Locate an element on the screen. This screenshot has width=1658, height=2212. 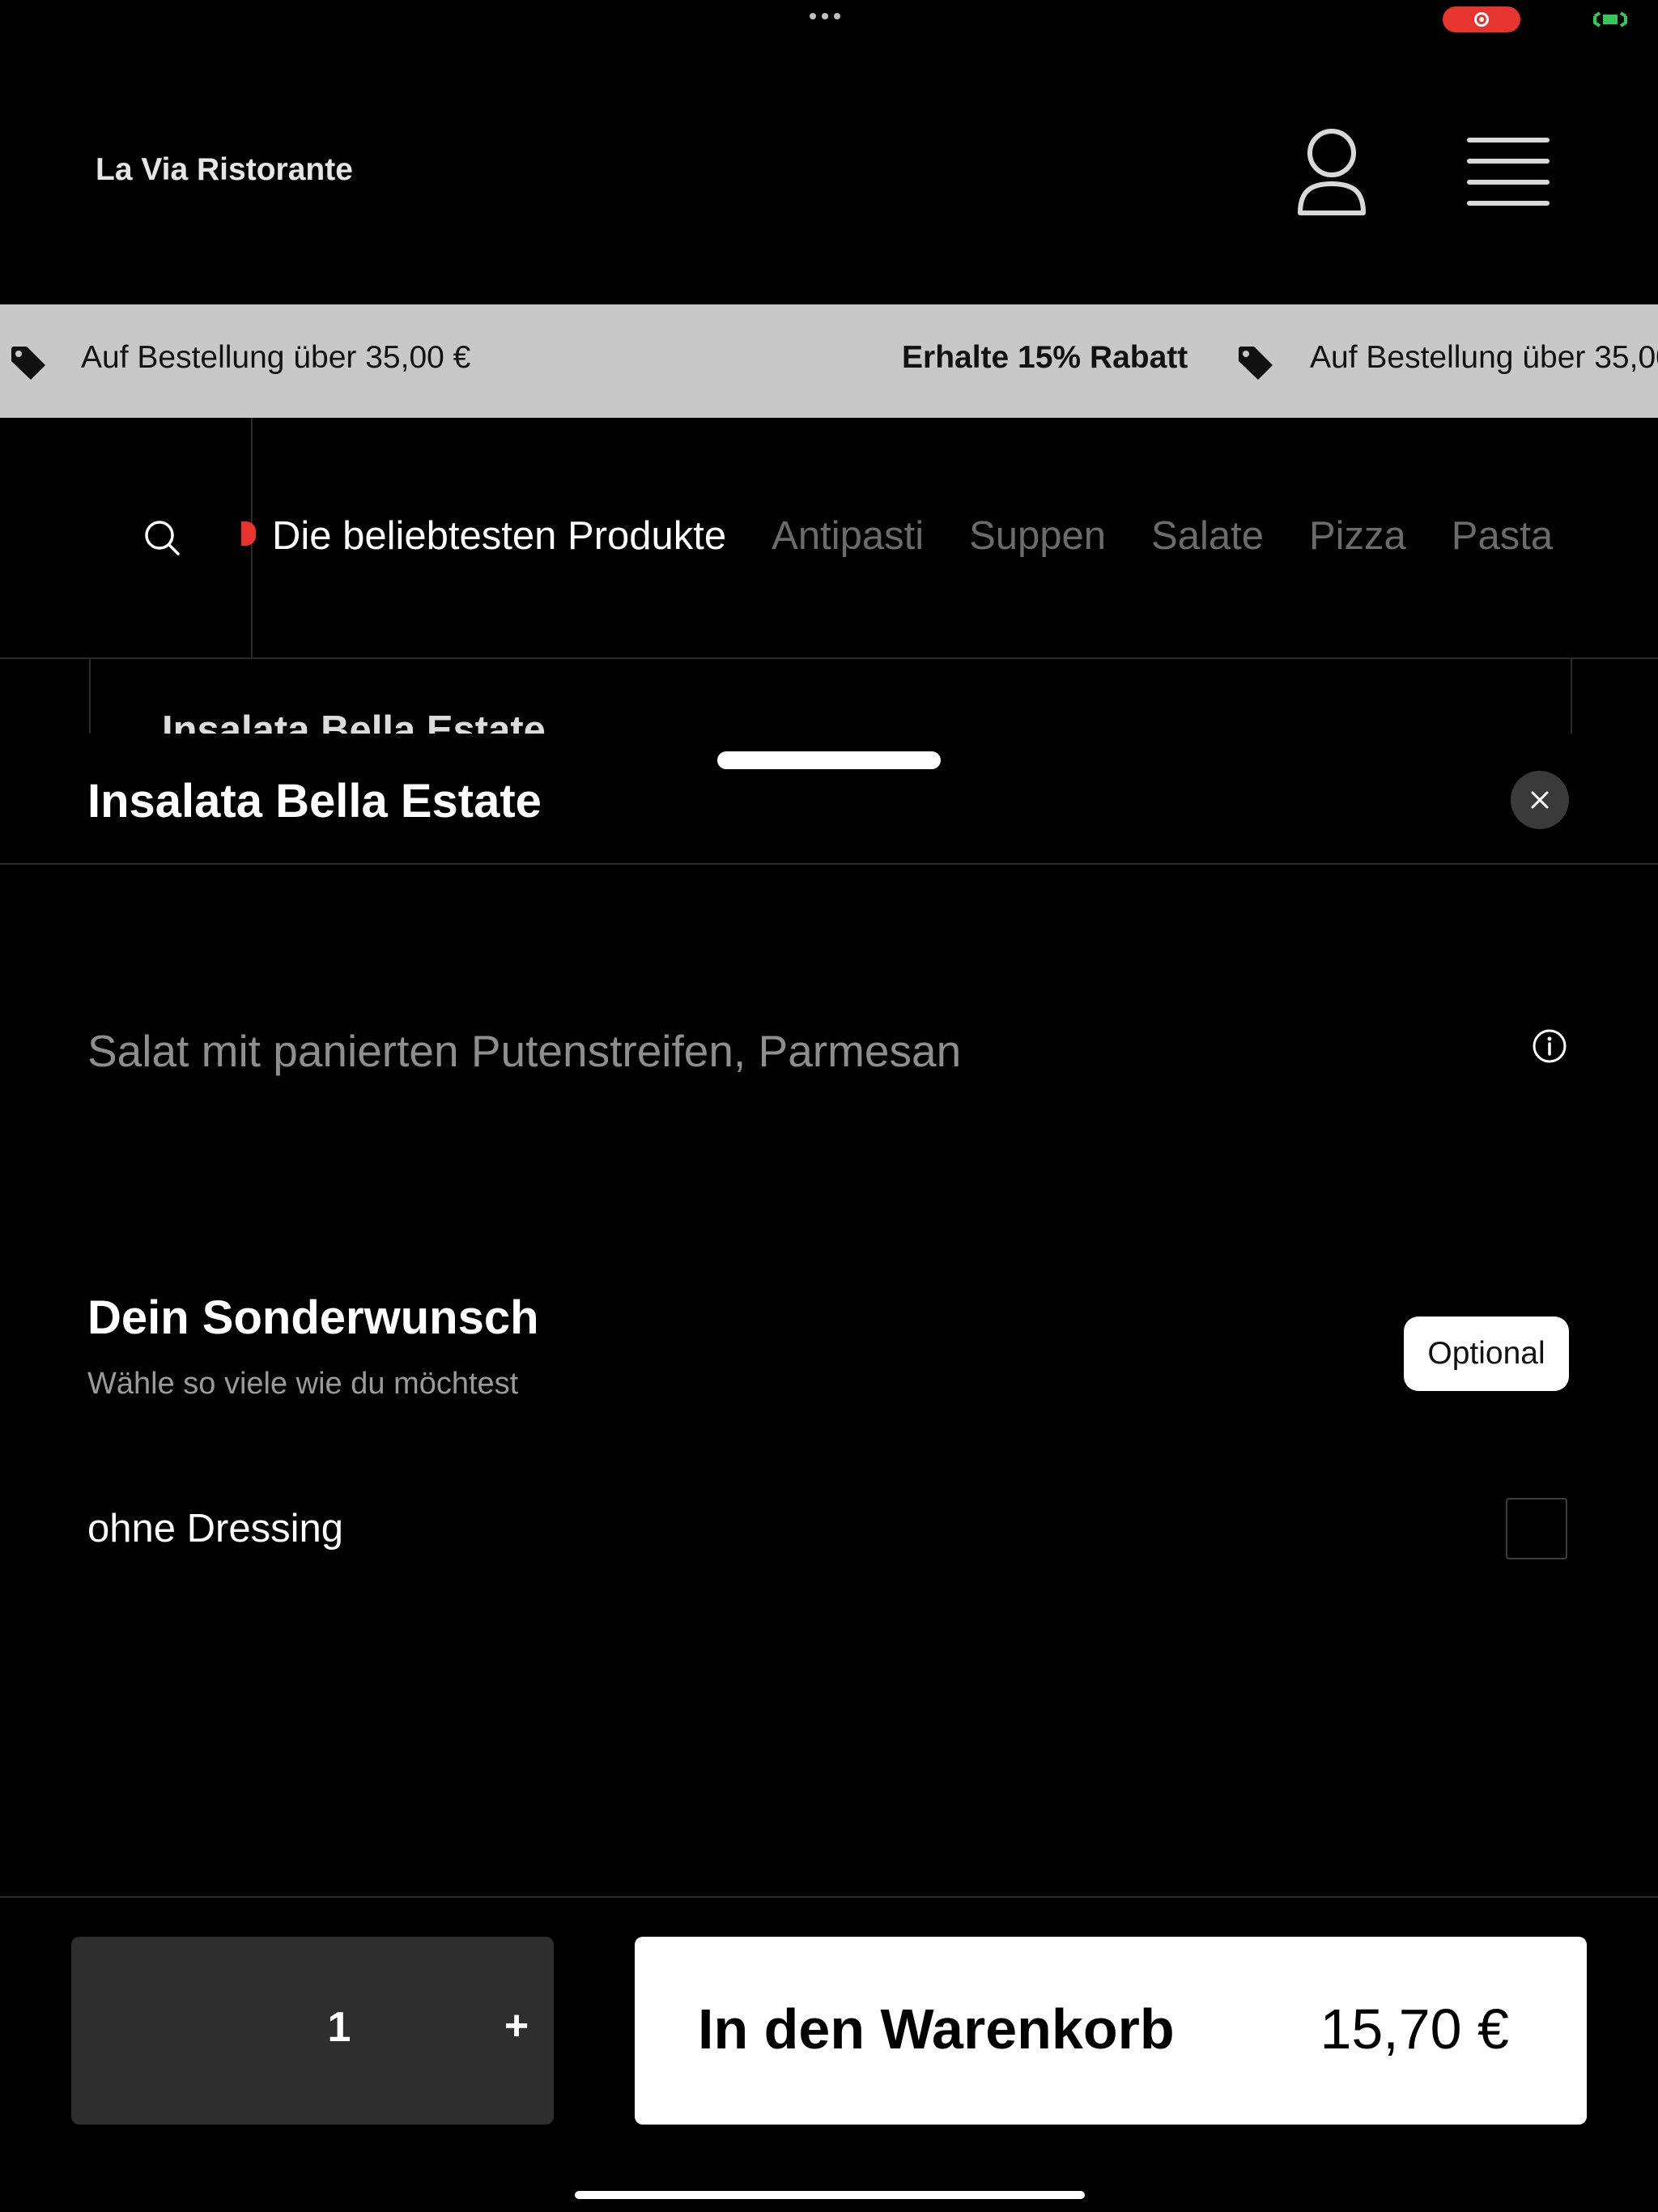
search-button is located at coordinates (126, 538).